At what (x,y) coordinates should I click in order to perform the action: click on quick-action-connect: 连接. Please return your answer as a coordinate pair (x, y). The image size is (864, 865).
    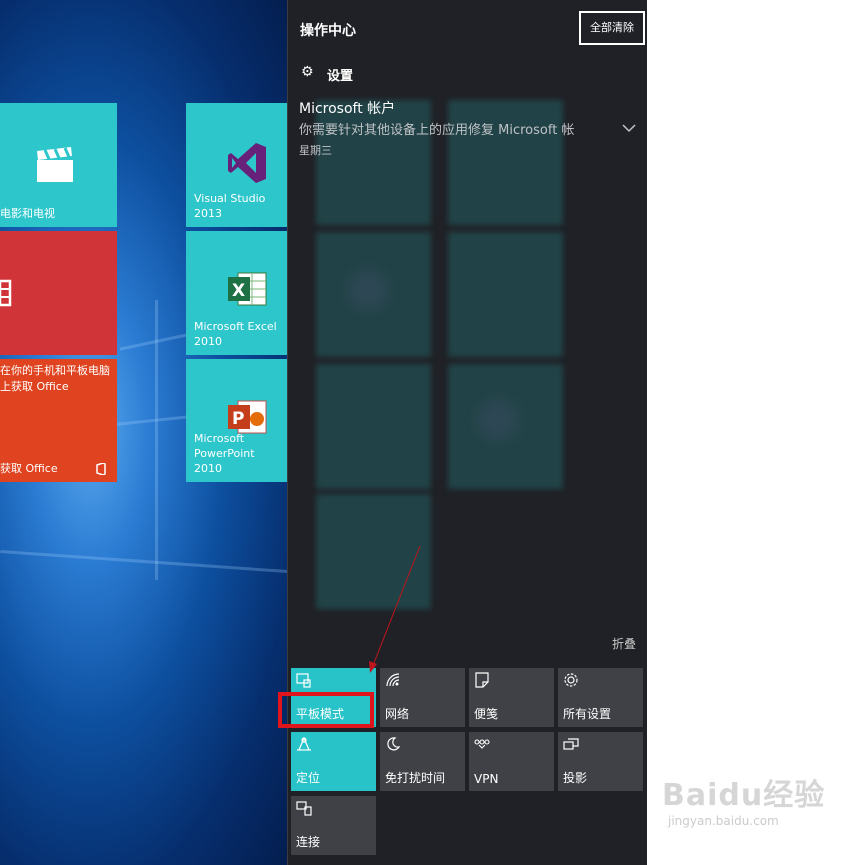
    Looking at the image, I should click on (333, 825).